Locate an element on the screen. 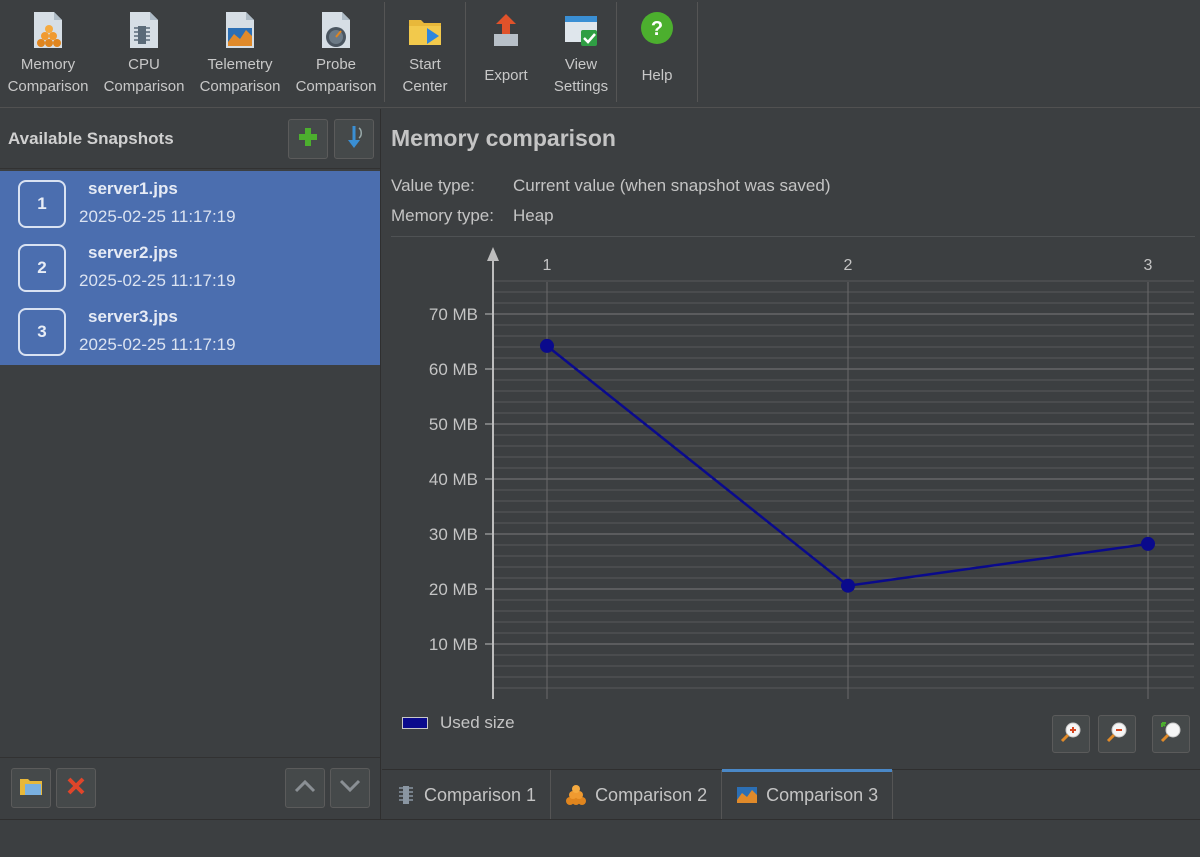 This screenshot has width=1200, height=857. open-folder-icon is located at coordinates (31, 788).